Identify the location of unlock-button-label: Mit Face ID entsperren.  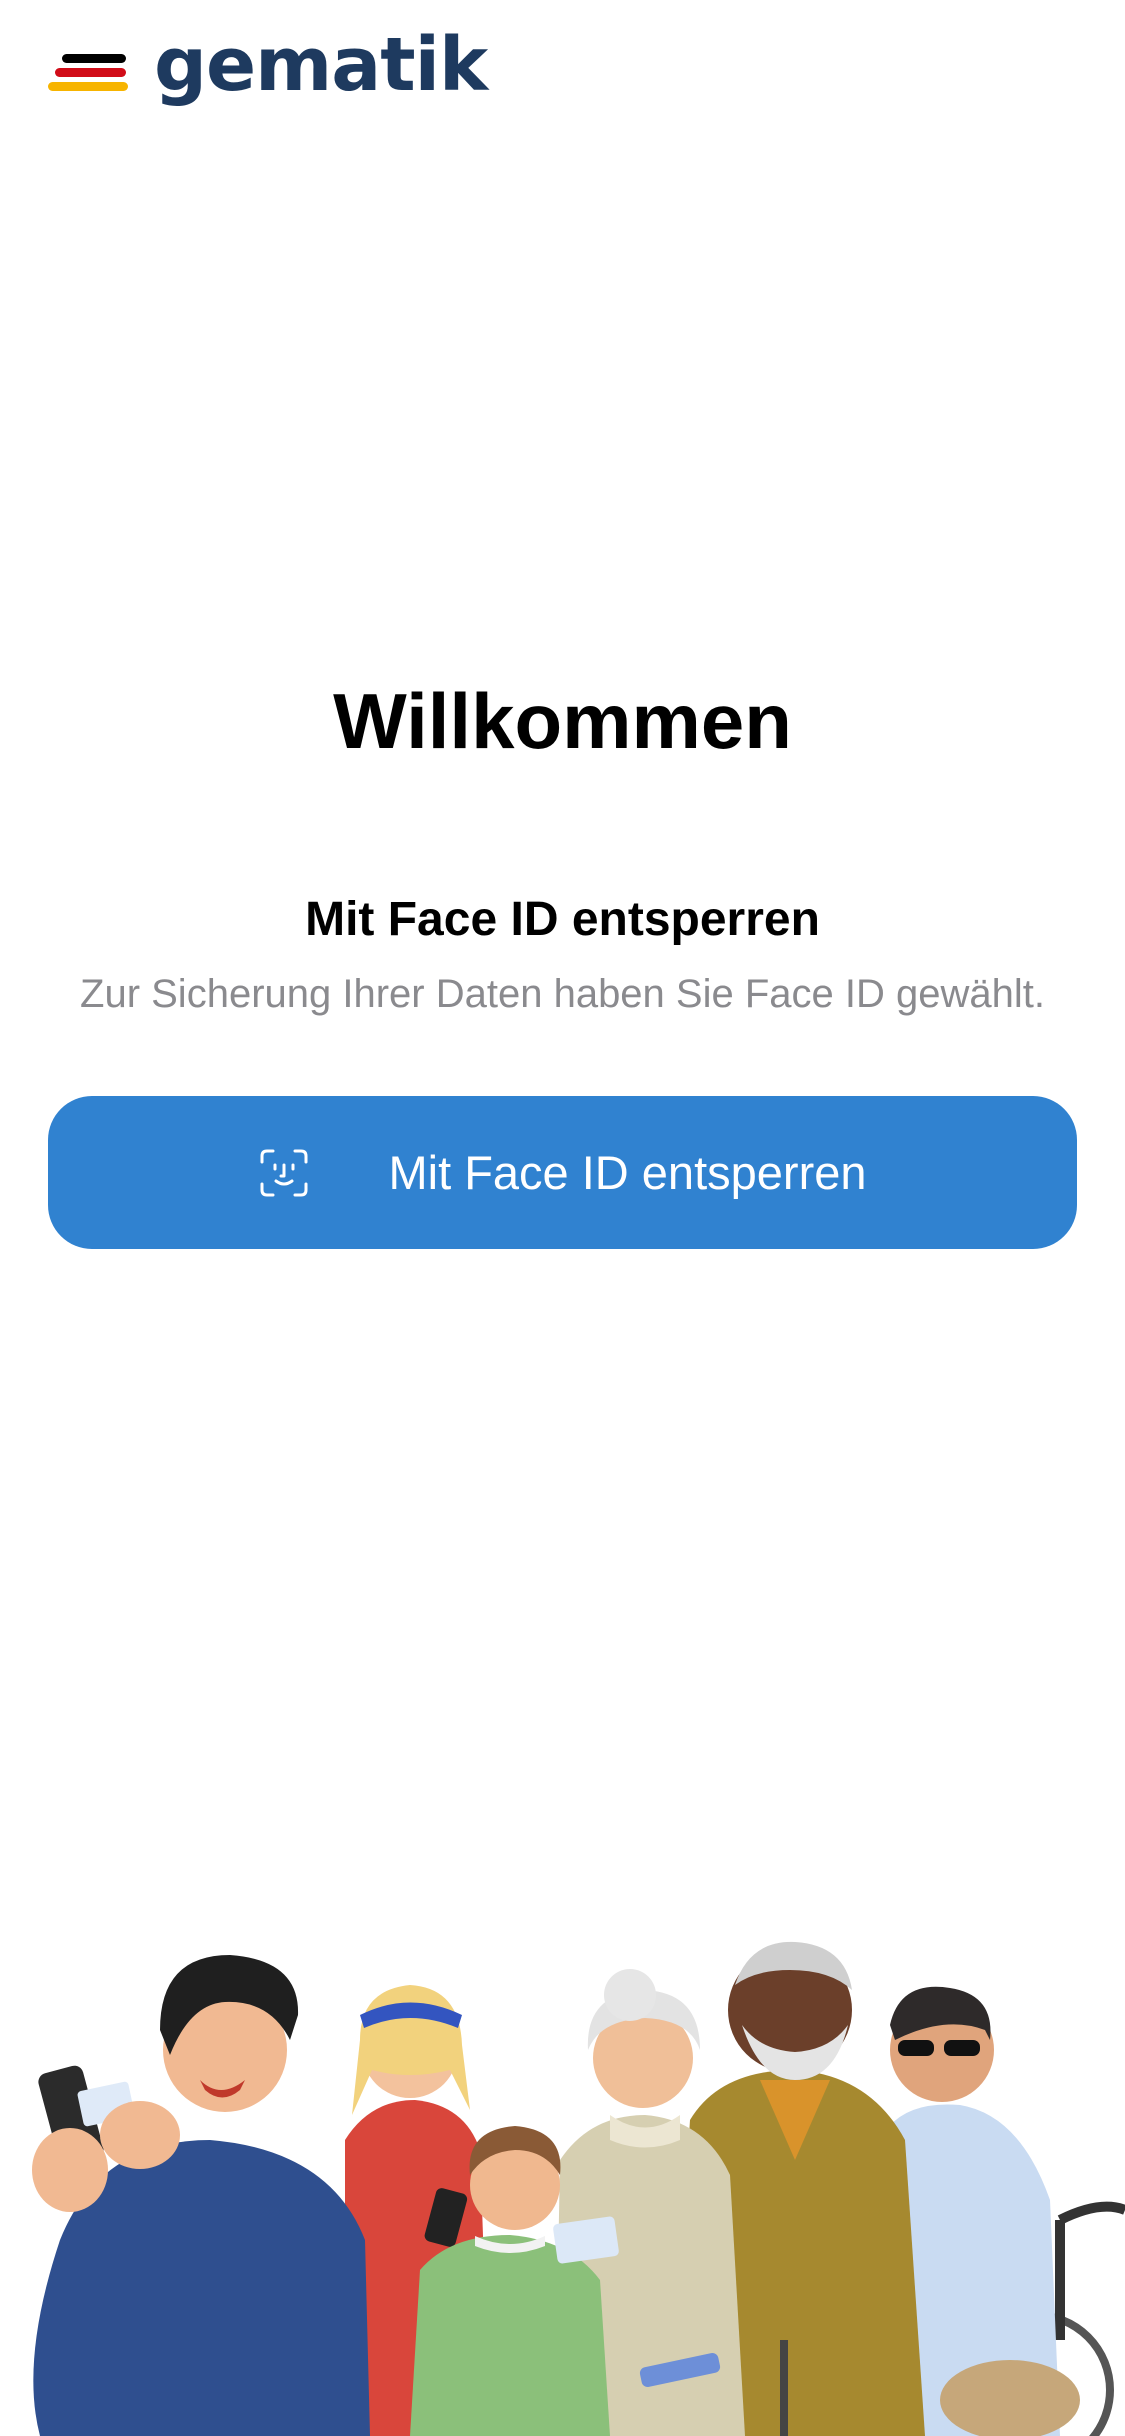
(627, 1172).